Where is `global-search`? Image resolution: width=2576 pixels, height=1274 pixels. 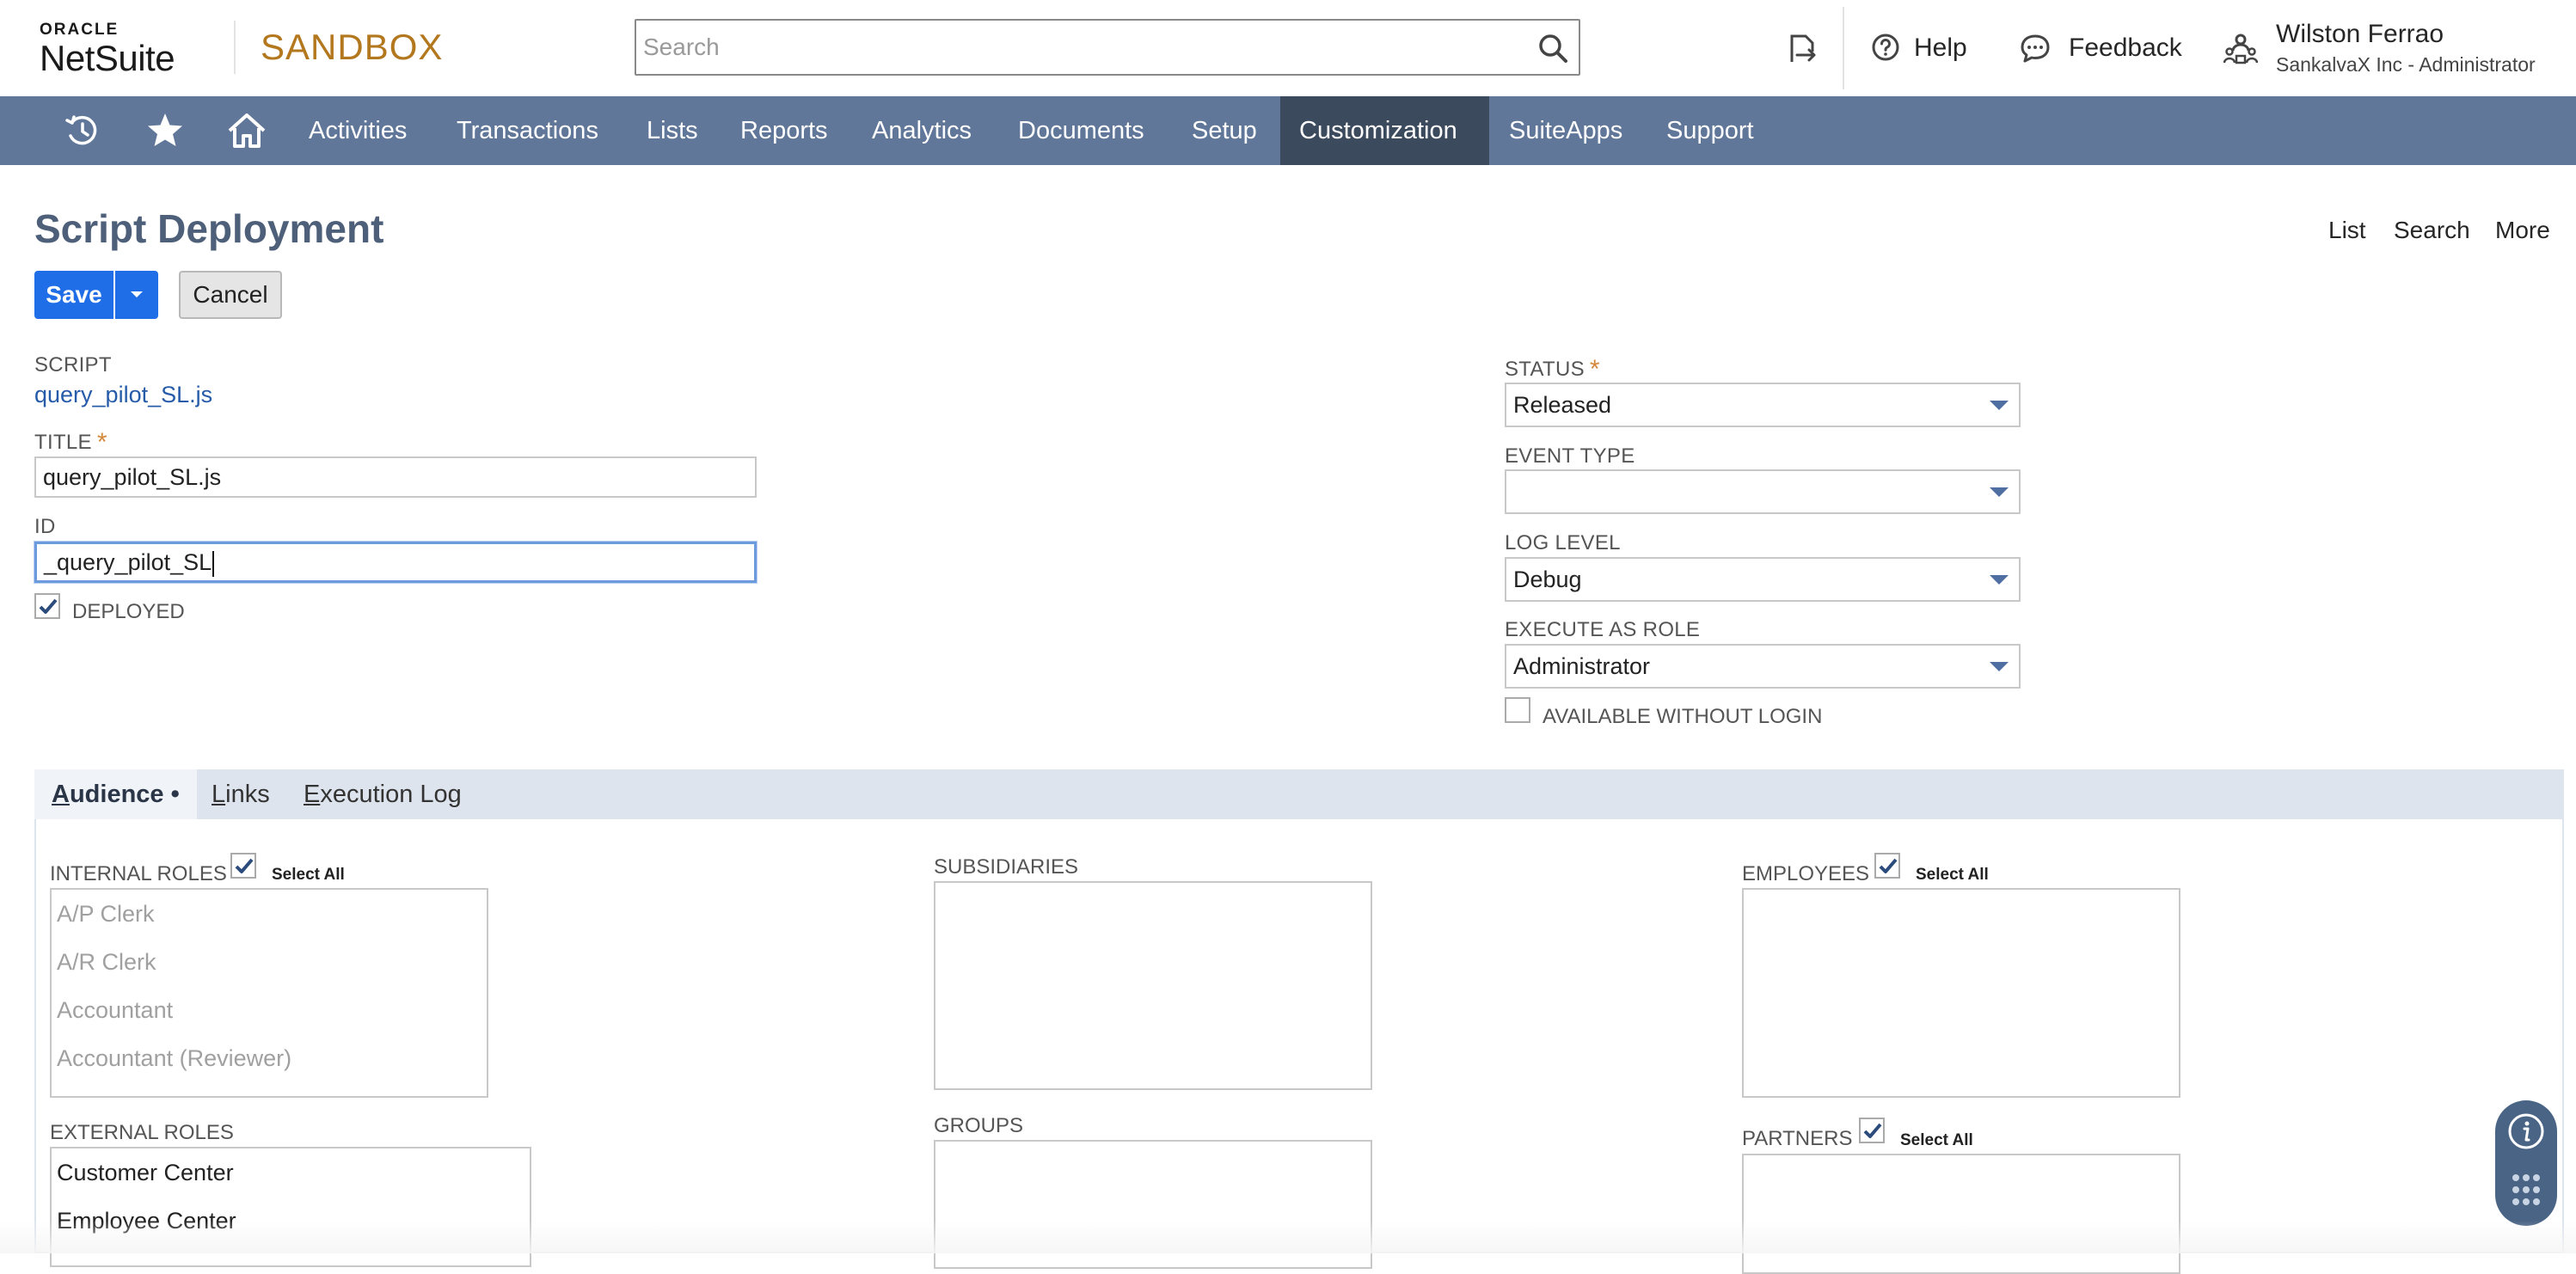 global-search is located at coordinates (1107, 47).